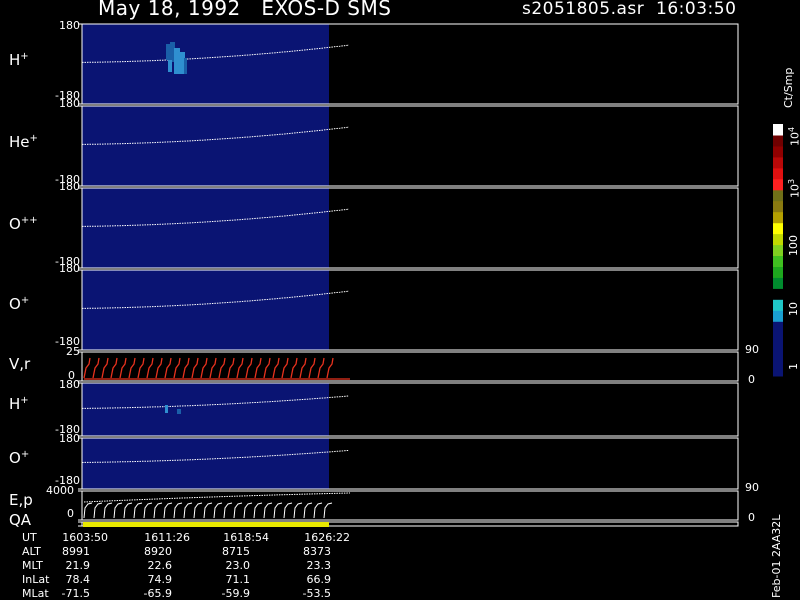  What do you see at coordinates (23, 224) in the screenshot?
I see `panel-label-oplusplus: O++` at bounding box center [23, 224].